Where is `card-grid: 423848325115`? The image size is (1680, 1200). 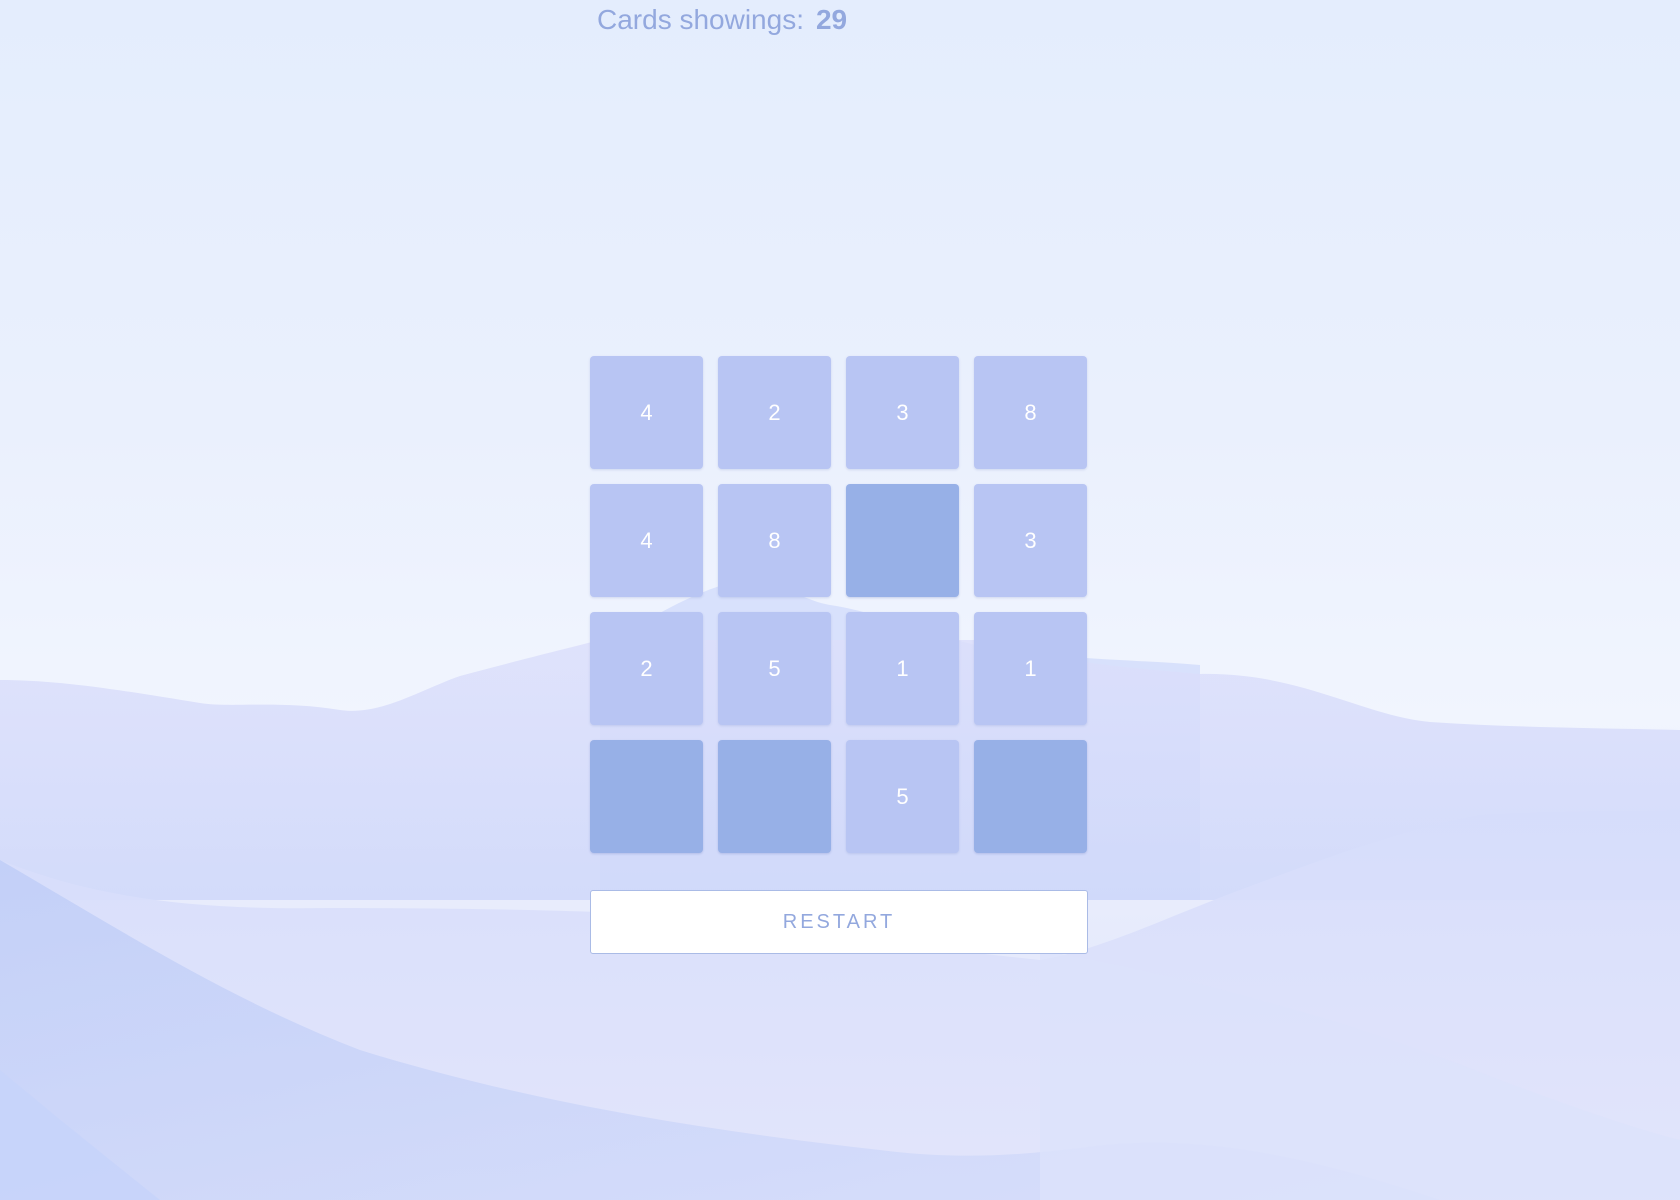
card-grid: 423848325115 is located at coordinates (839, 604).